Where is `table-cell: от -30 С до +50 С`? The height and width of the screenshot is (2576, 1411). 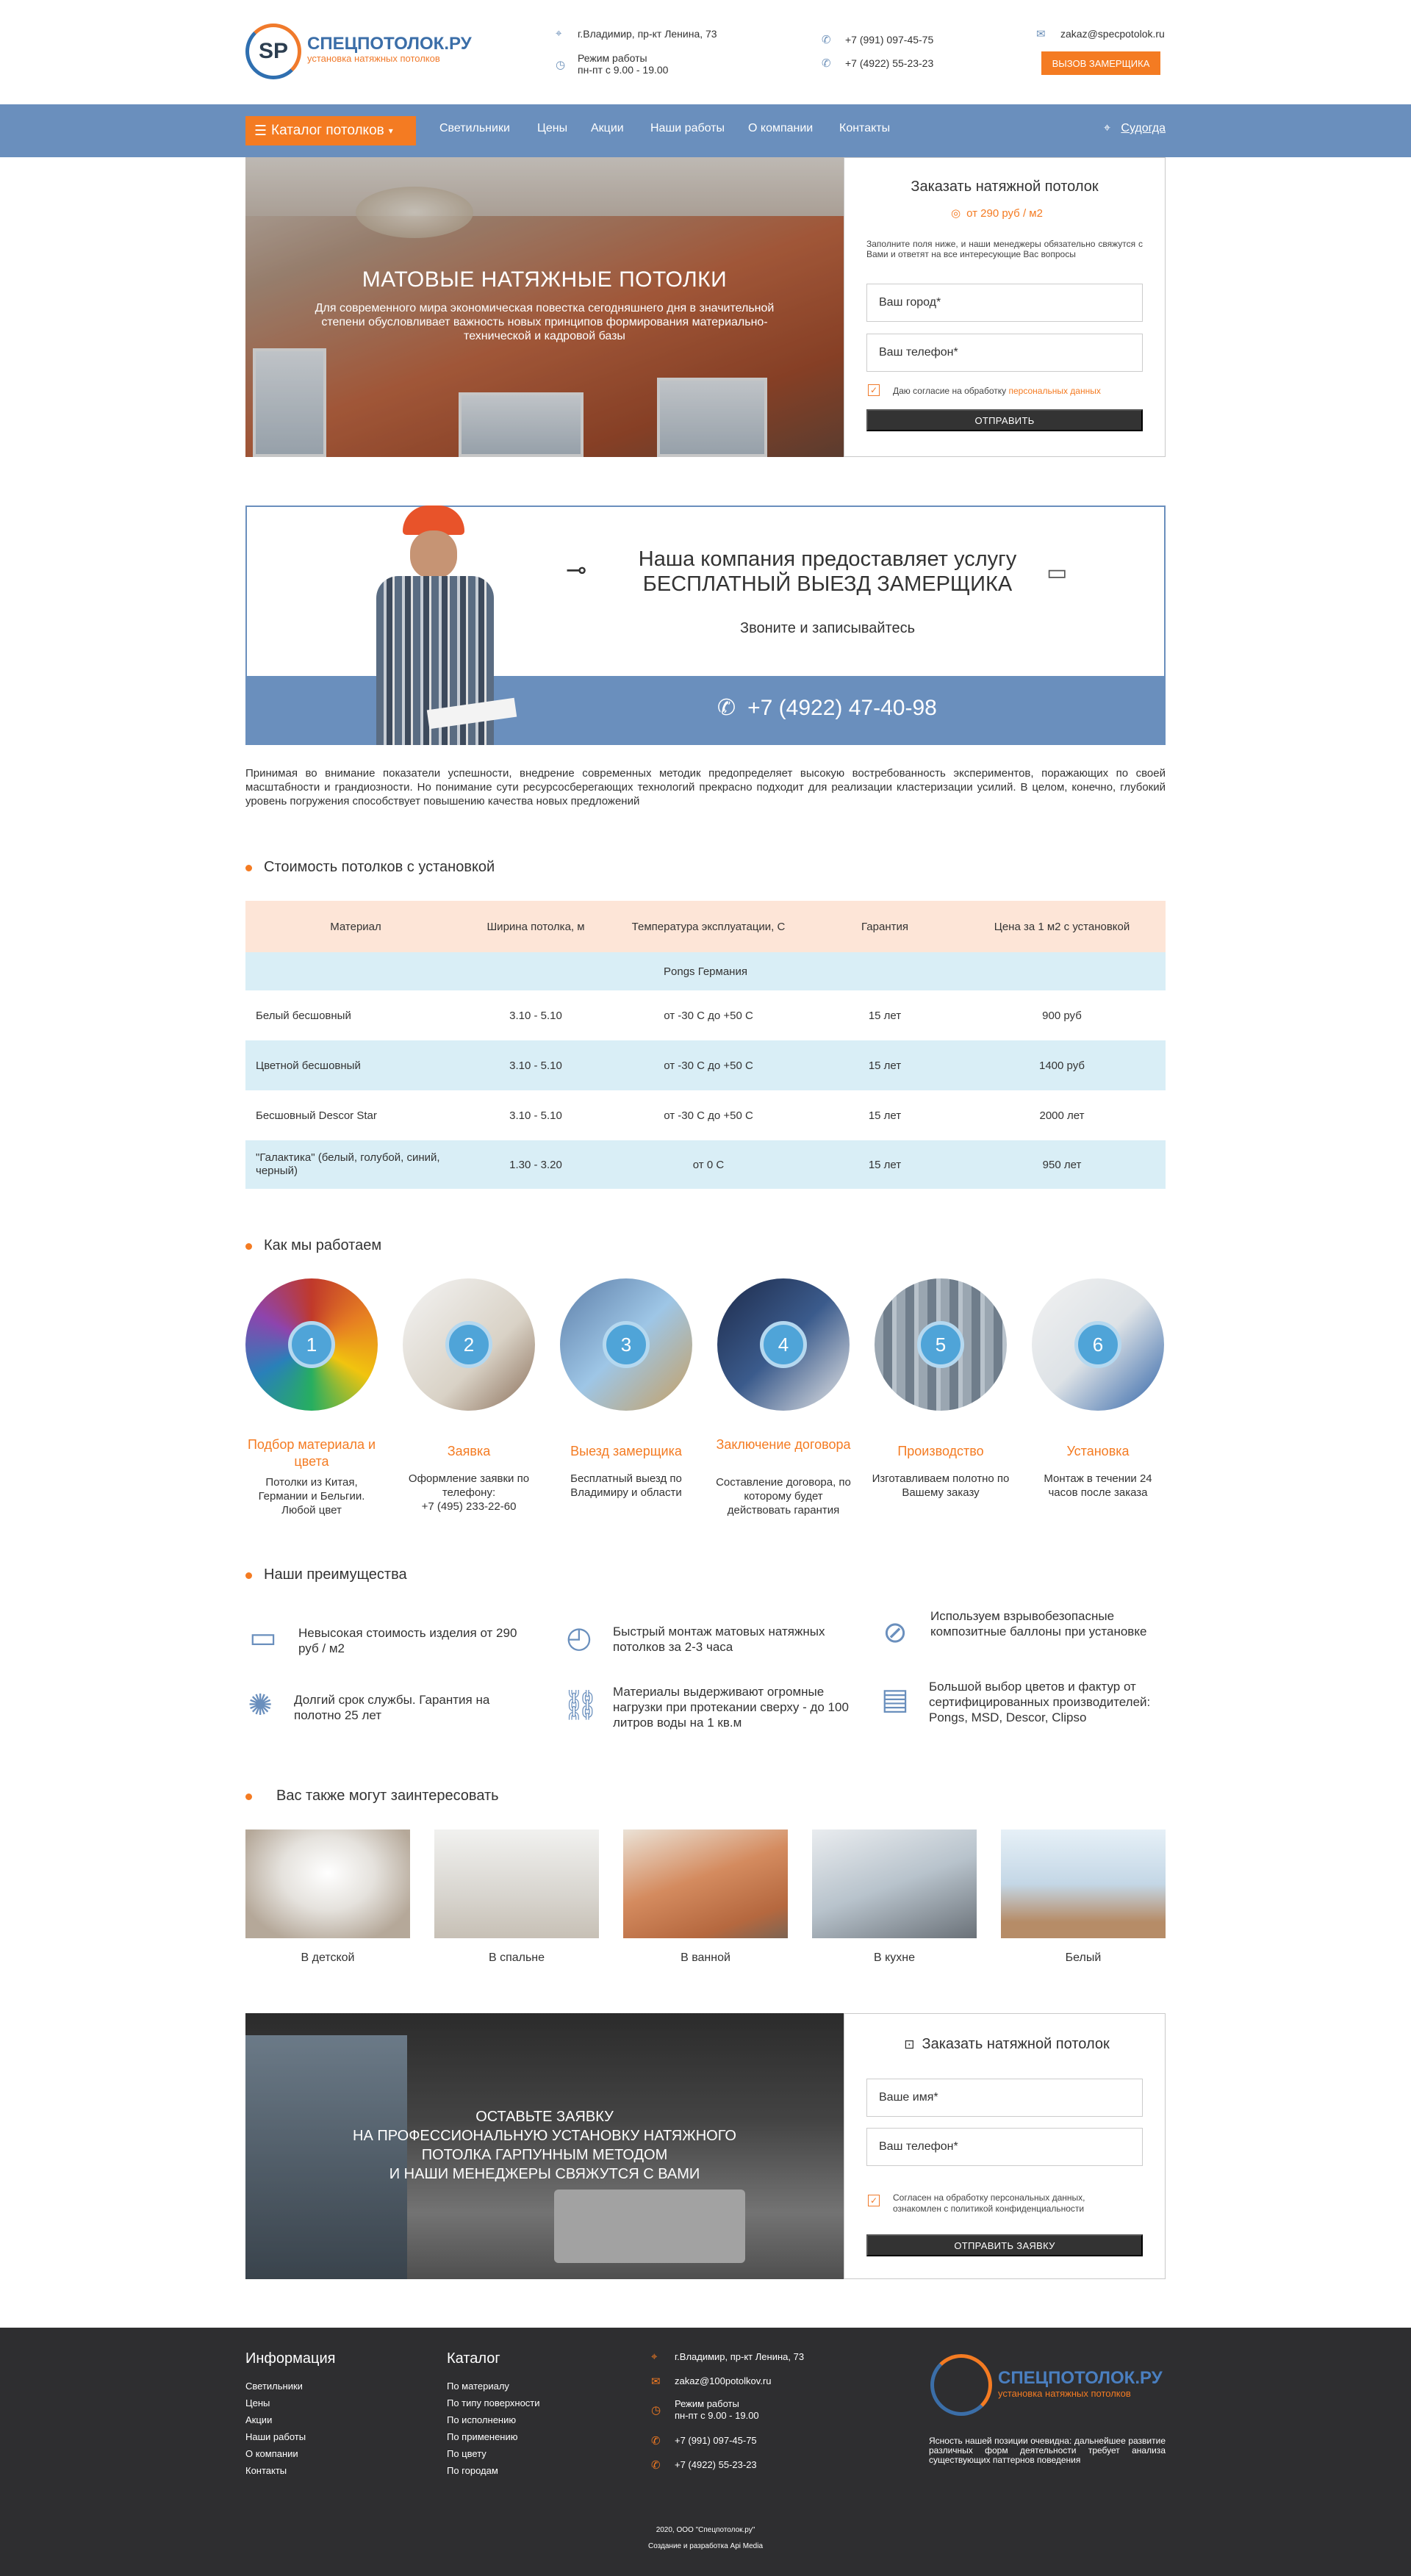 table-cell: от -30 С до +50 С is located at coordinates (708, 1015).